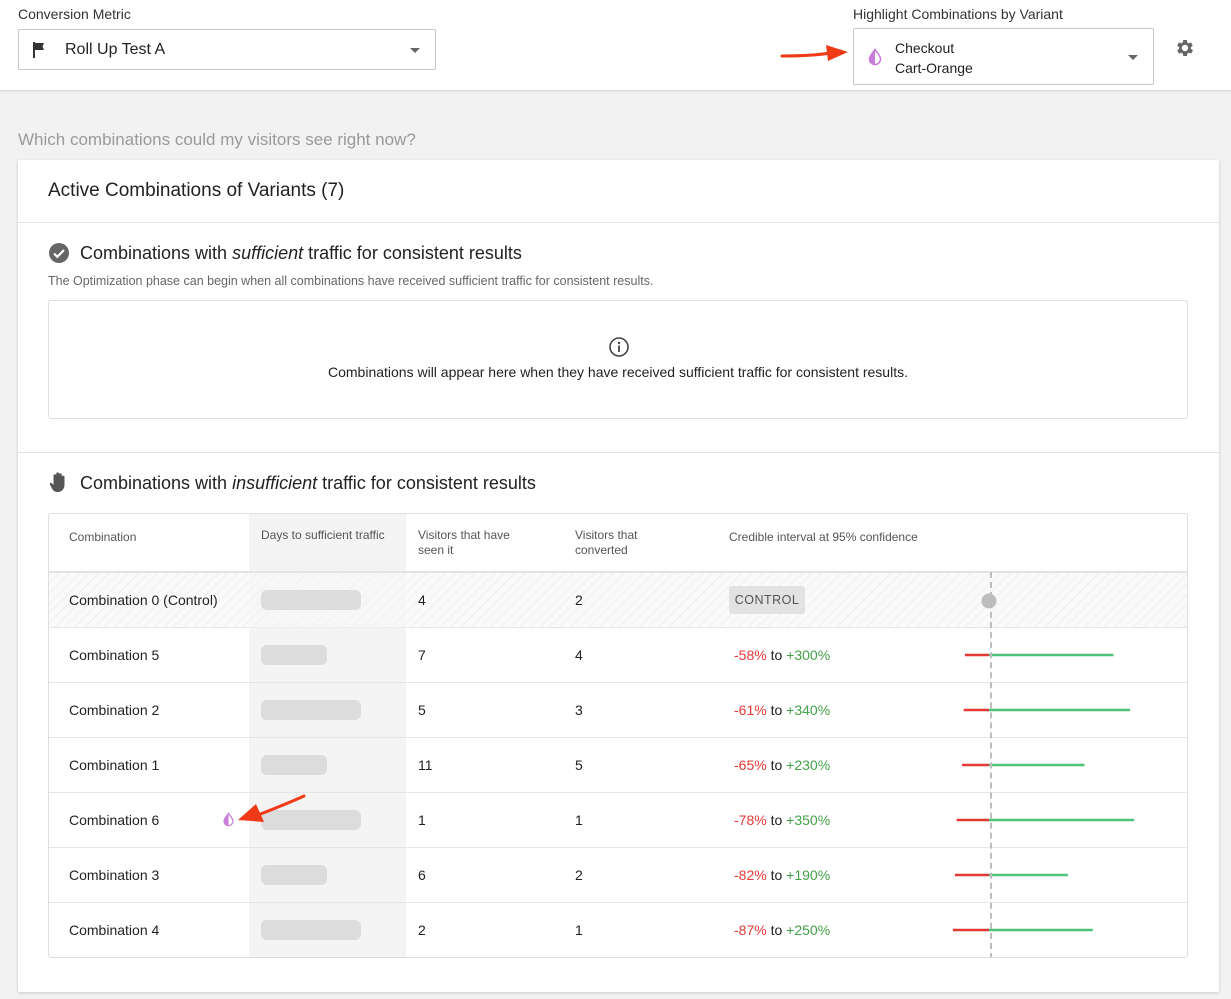  I want to click on column-header-combination: Combination, so click(102, 537).